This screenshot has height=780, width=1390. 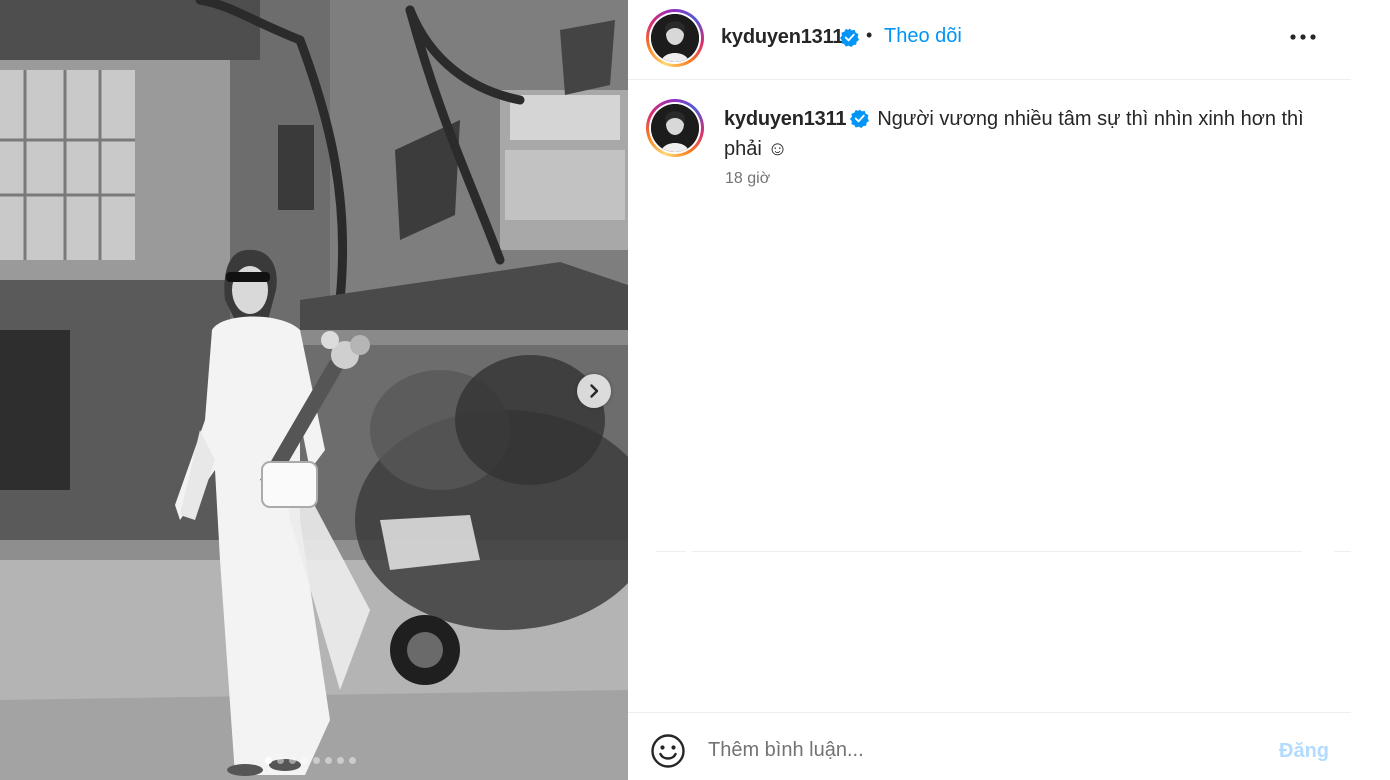 I want to click on carousel-indicator, so click(x=310, y=760).